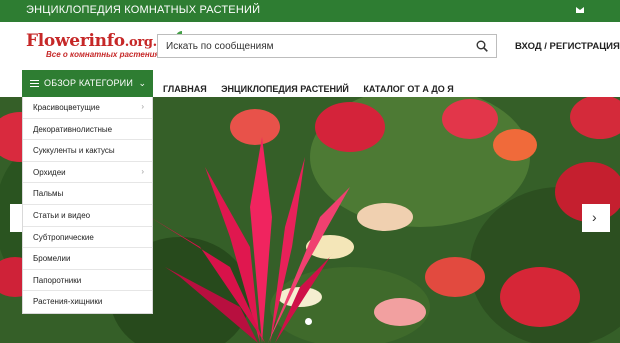 The height and width of the screenshot is (343, 620). I want to click on category-toggle-label: ОБЗОР КАТЕГОРИИ, so click(88, 83).